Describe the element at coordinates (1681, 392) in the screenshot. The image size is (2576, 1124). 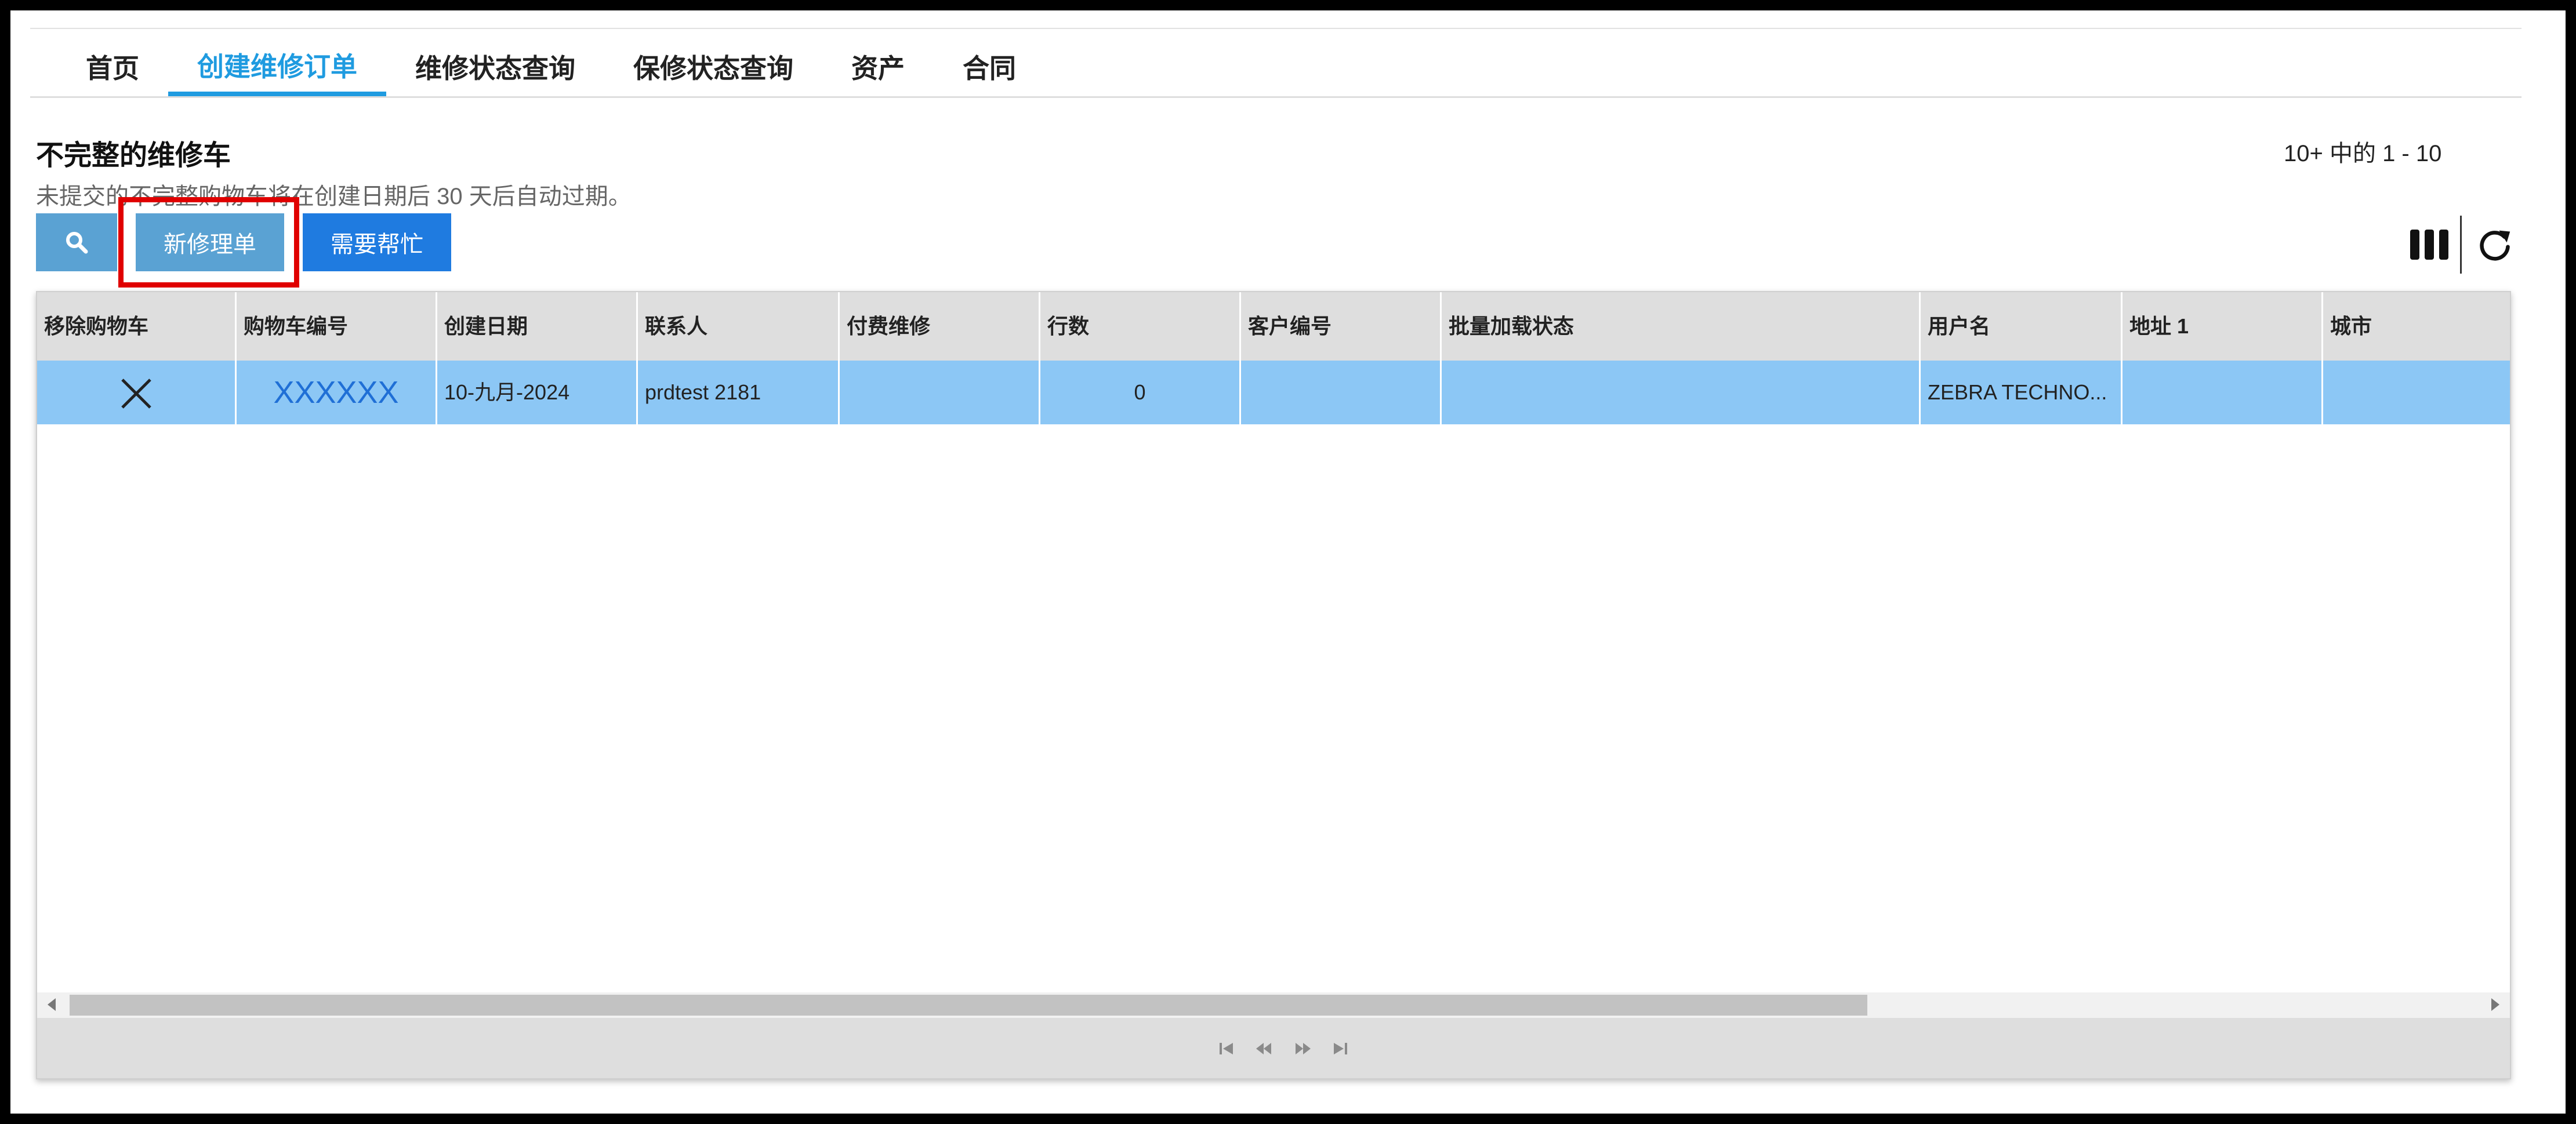
I see `bulk-load-status-cell` at that location.